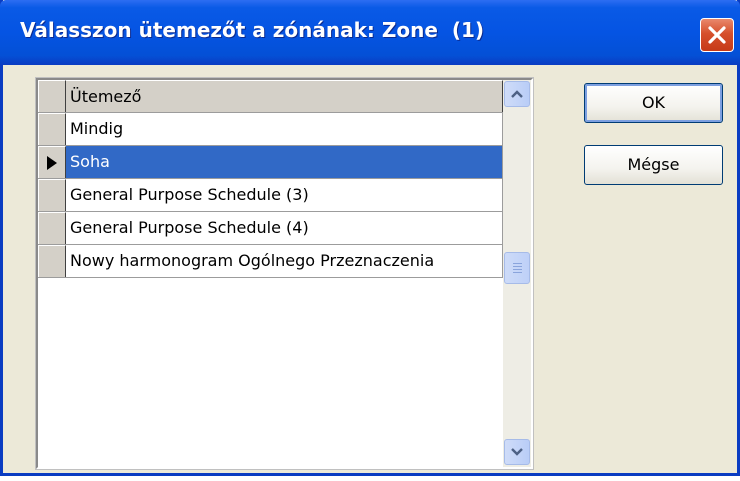 This screenshot has width=740, height=481. I want to click on schedule-name-cell: Nowy harmonogram Ogólnego Przeznaczenia, so click(284, 261).